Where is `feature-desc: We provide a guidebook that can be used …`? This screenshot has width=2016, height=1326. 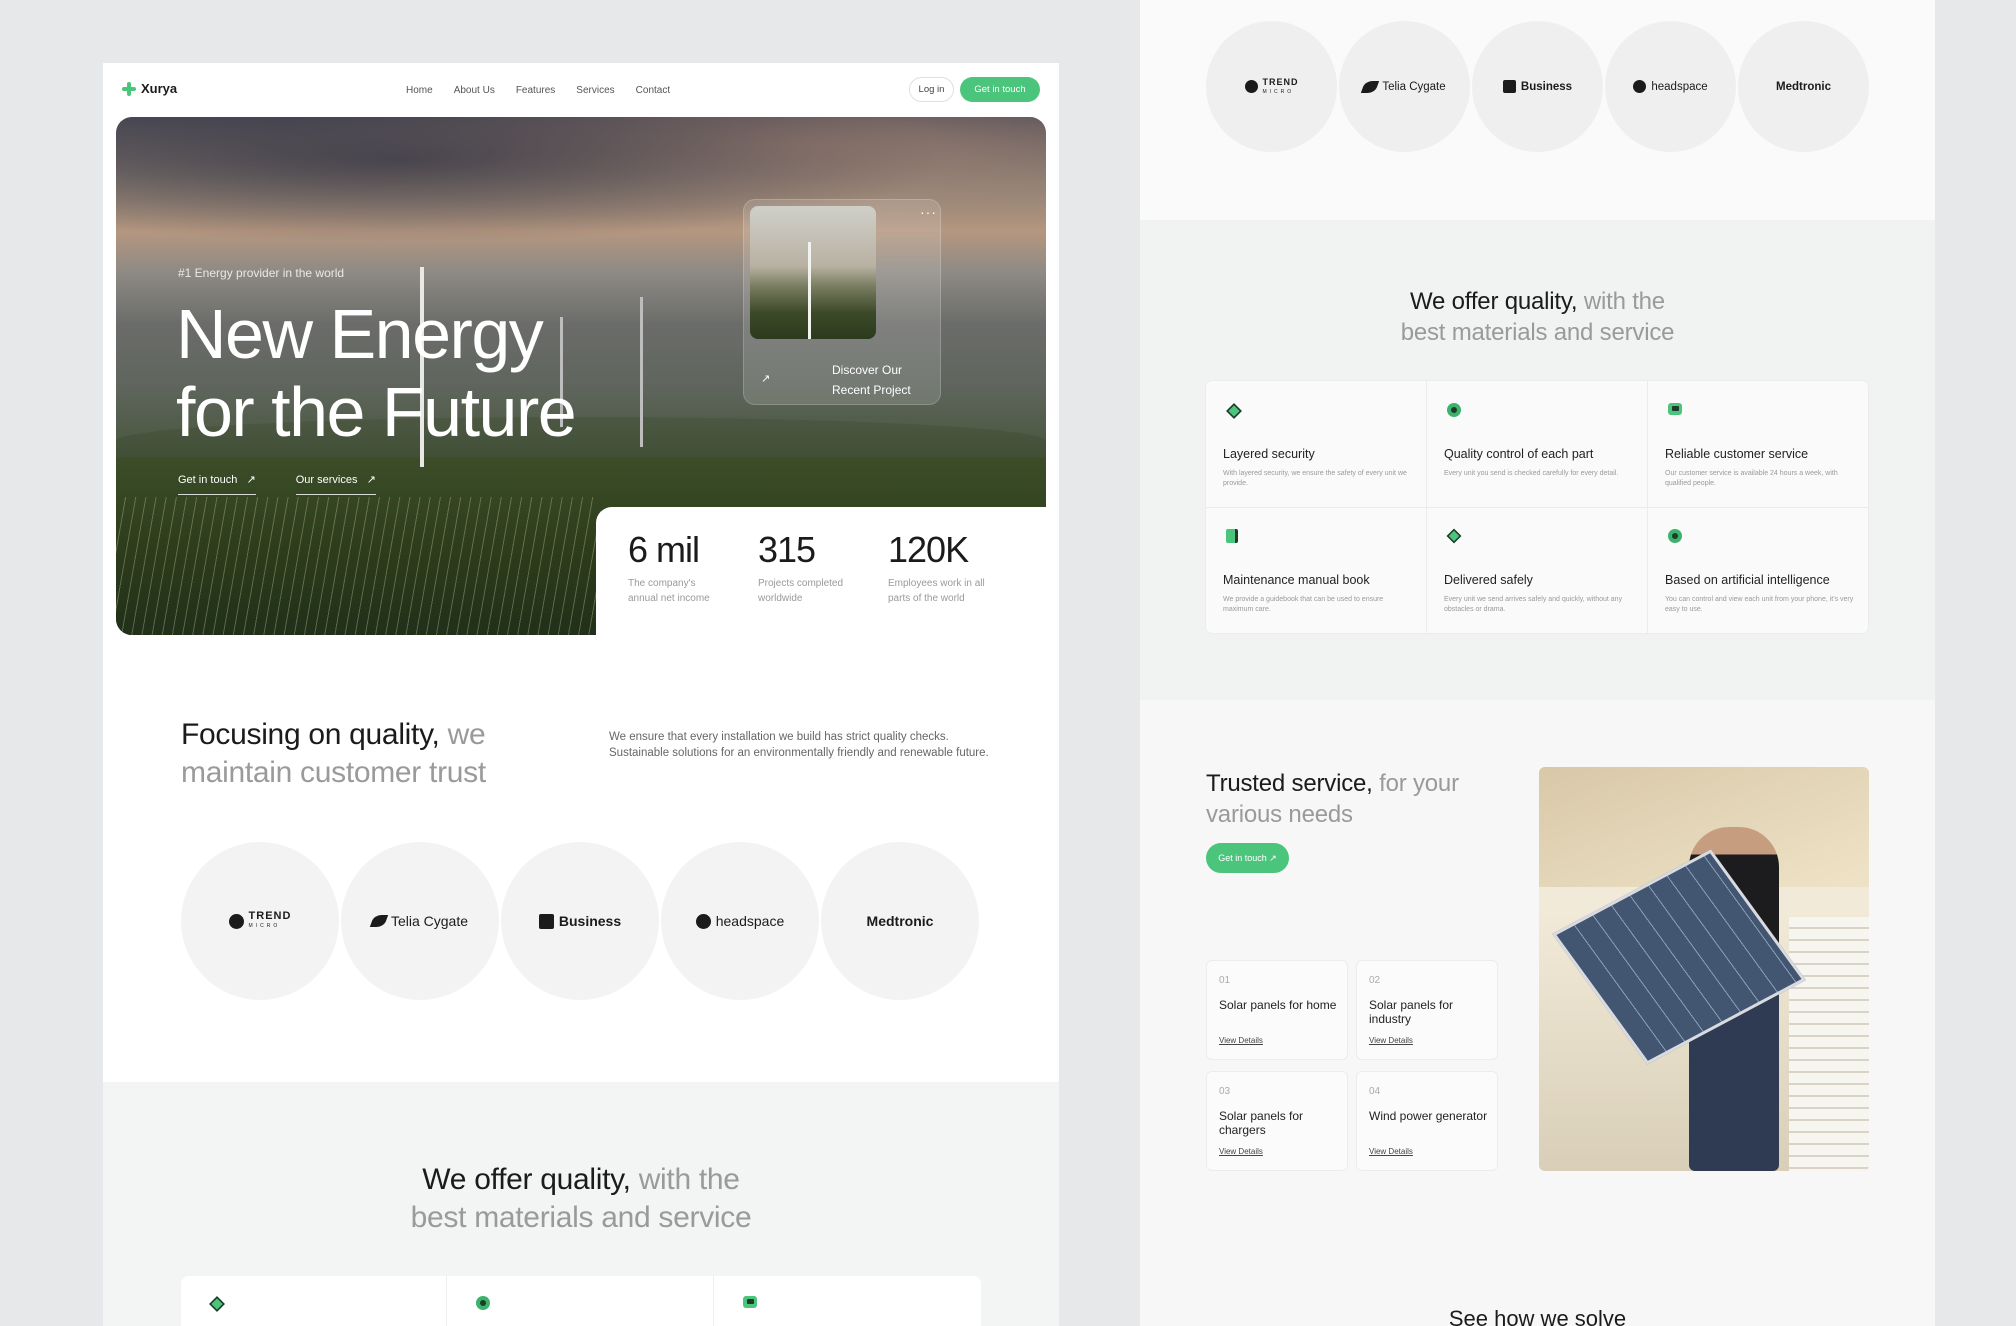 feature-desc: We provide a guidebook that can be used … is located at coordinates (1303, 604).